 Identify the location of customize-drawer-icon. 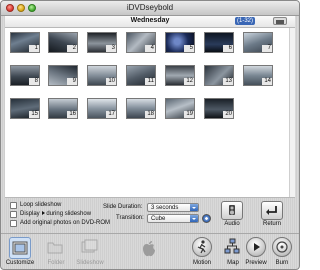
(20, 248).